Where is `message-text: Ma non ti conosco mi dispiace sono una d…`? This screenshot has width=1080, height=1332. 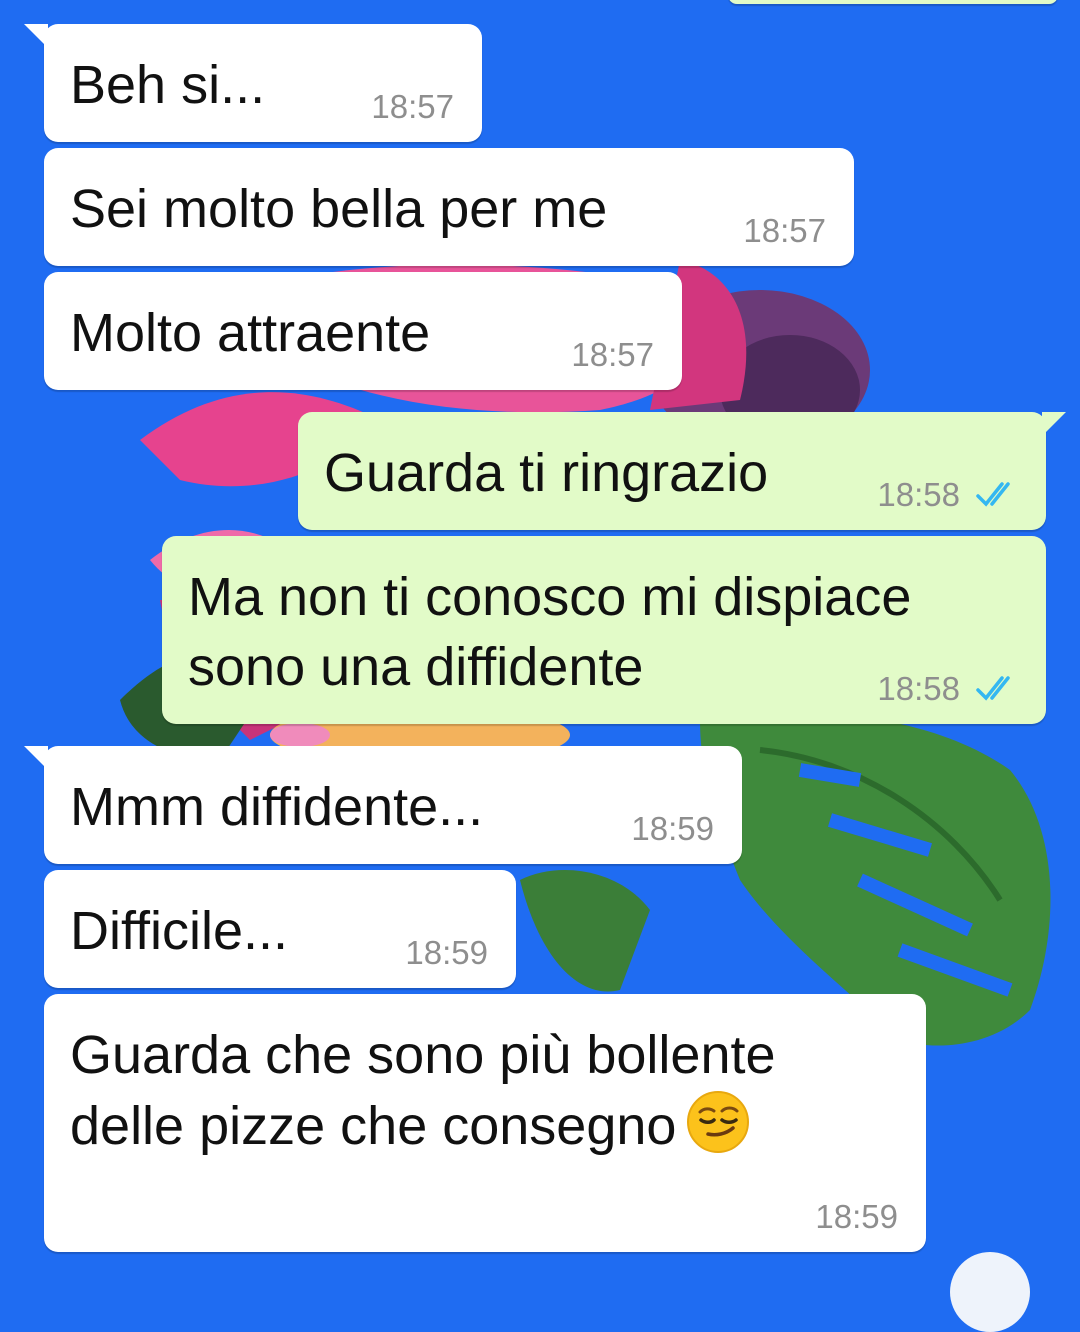
message-text: Ma non ti conosco mi dispiace sono una d… is located at coordinates (550, 632).